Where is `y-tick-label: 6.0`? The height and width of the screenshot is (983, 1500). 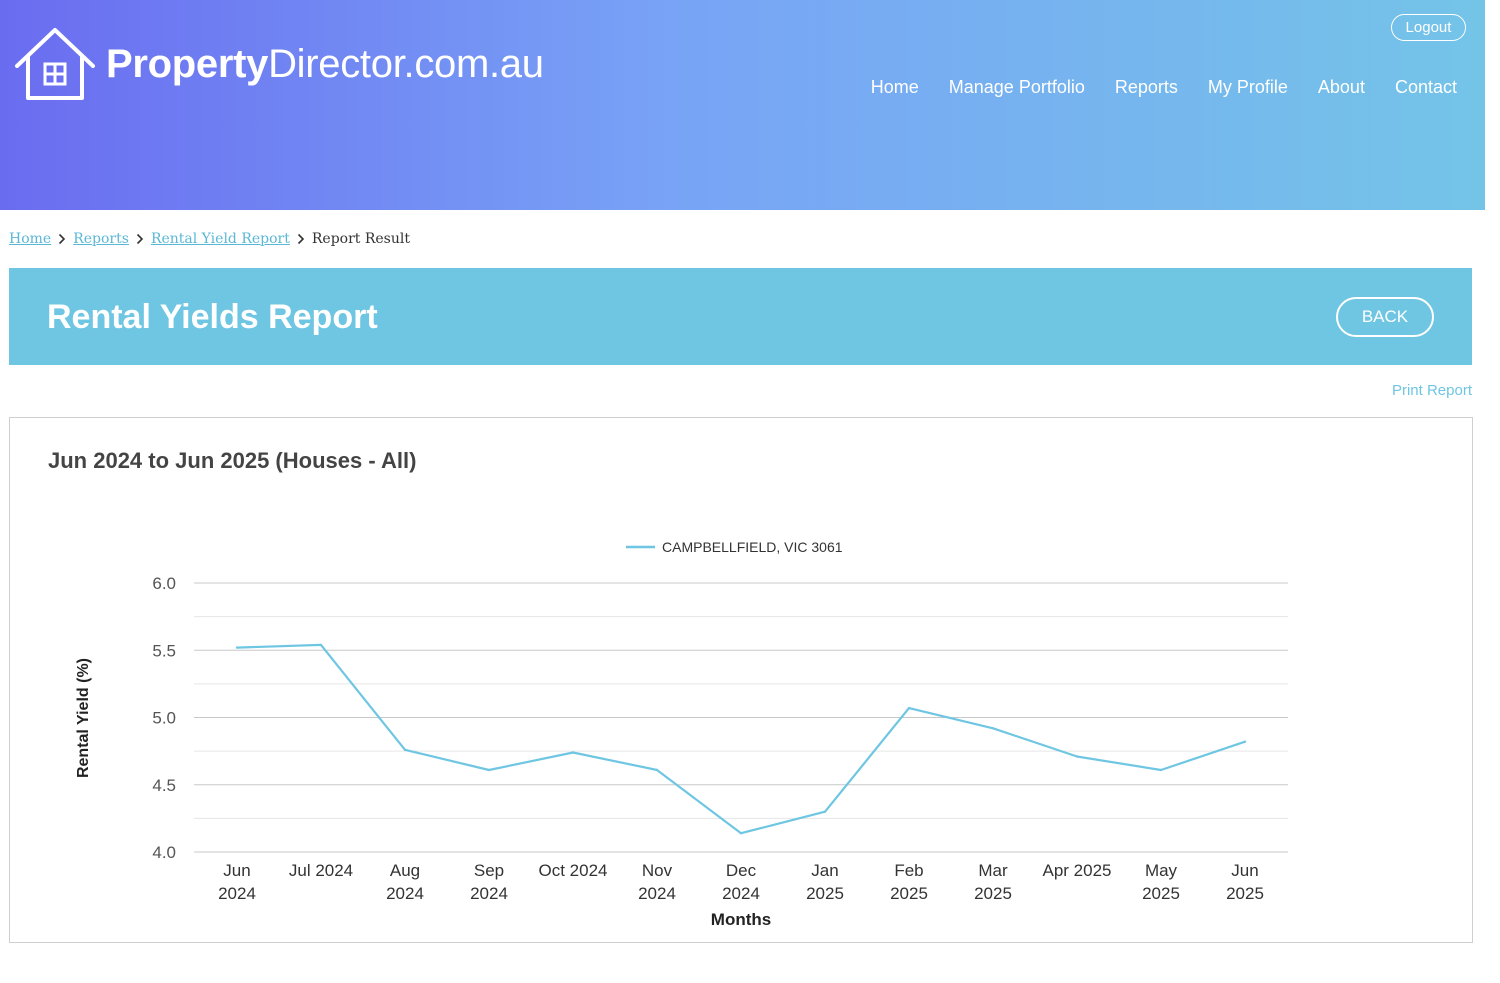 y-tick-label: 6.0 is located at coordinates (164, 583).